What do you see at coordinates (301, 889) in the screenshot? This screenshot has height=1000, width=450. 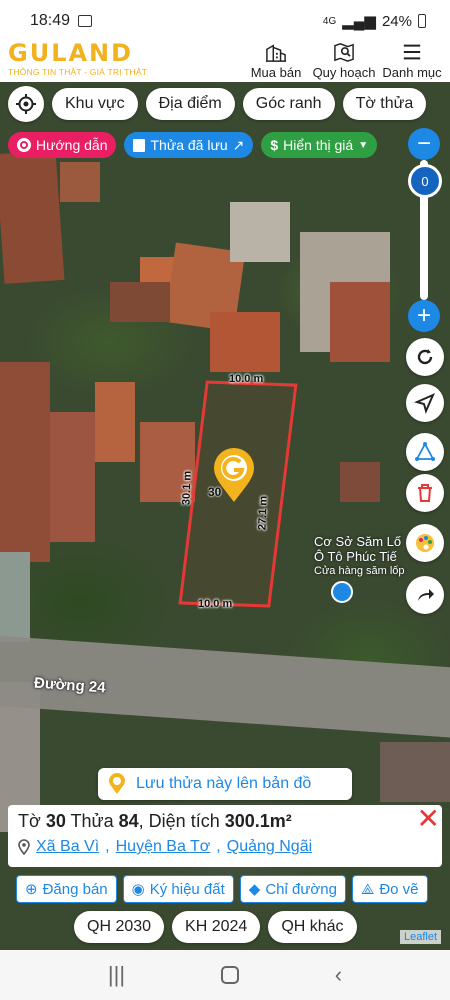 I see `directions-label: Chỉ đường` at bounding box center [301, 889].